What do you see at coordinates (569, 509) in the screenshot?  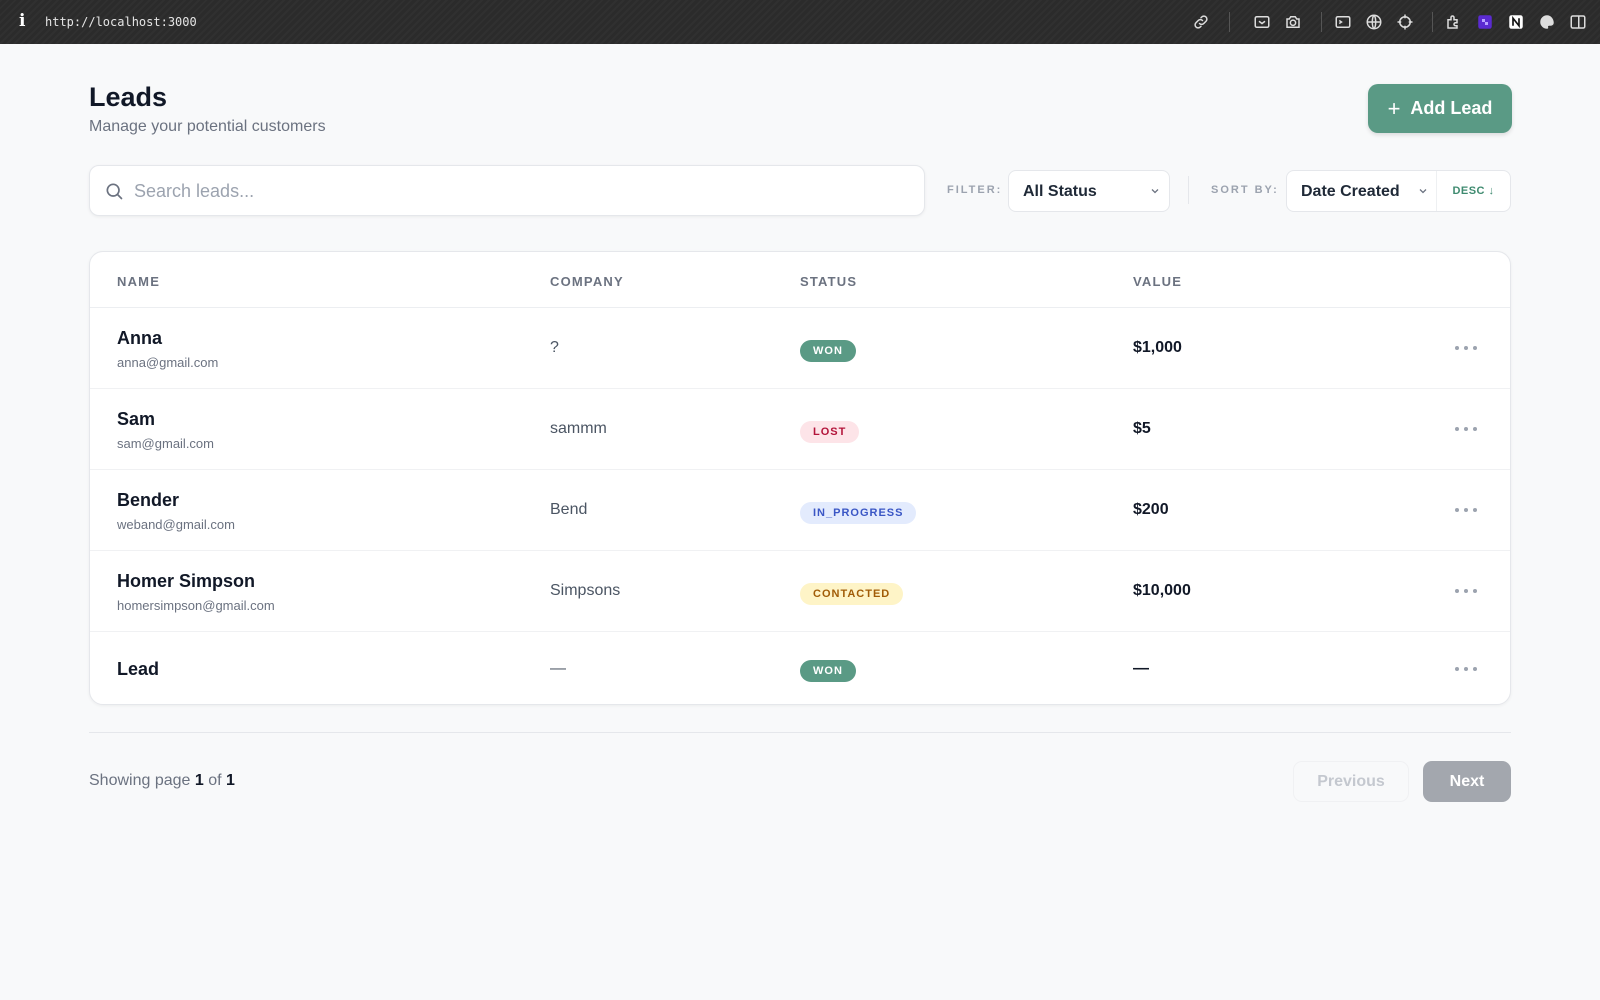 I see `lead-company: Bend` at bounding box center [569, 509].